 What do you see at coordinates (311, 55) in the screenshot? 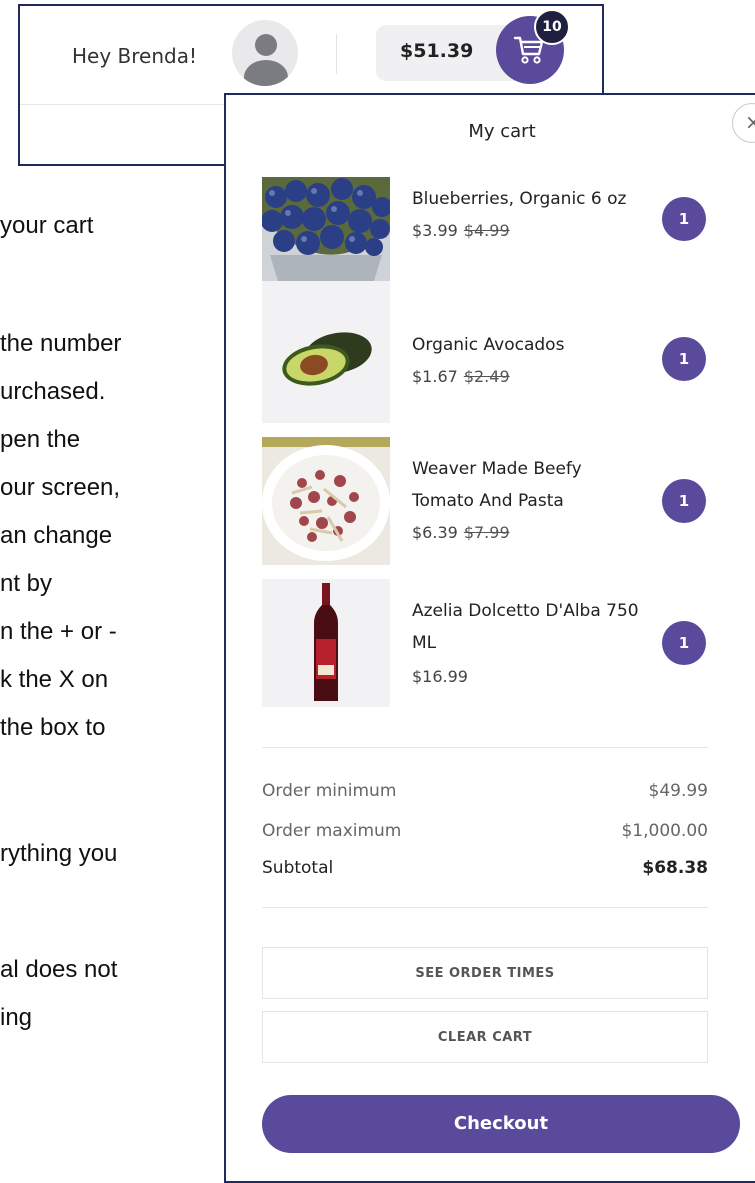
I see `header-top-bar: Hey Brenda! $51.39 10` at bounding box center [311, 55].